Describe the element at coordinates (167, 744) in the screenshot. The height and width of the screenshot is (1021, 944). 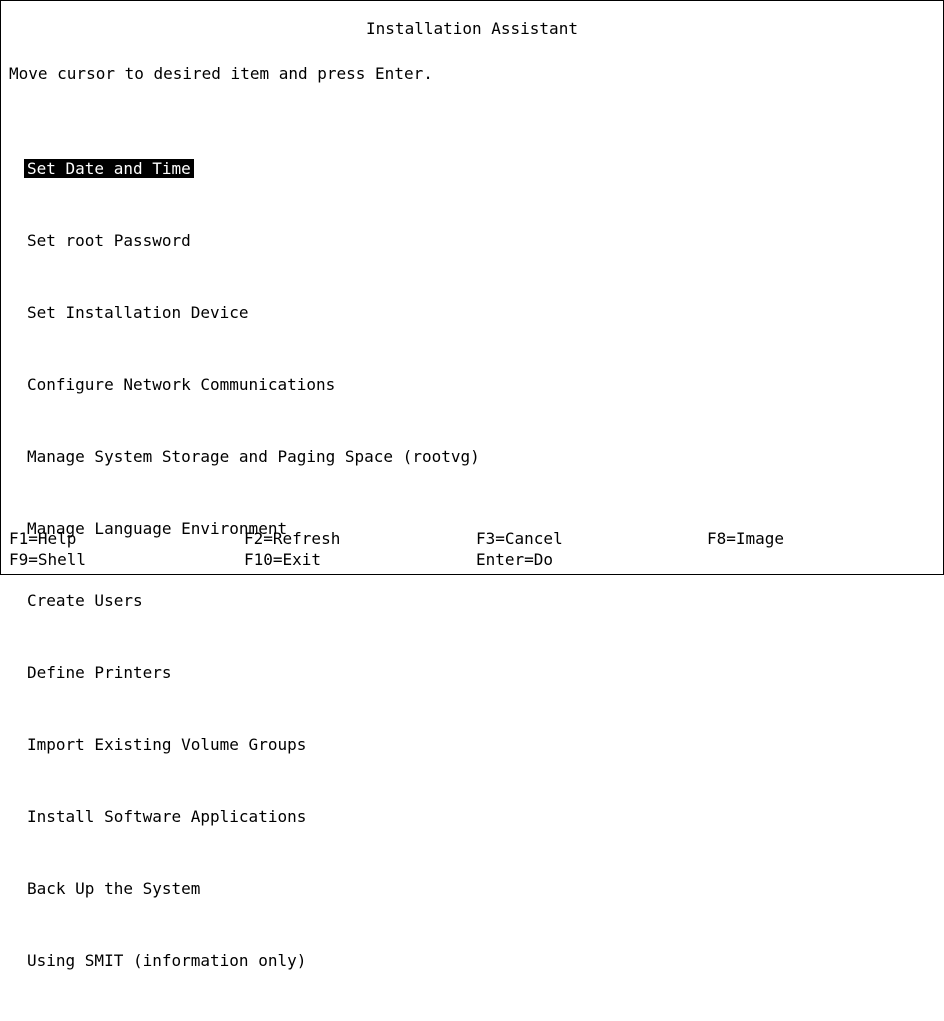
I see `menu-item-label: Import Existing Volume Groups` at that location.